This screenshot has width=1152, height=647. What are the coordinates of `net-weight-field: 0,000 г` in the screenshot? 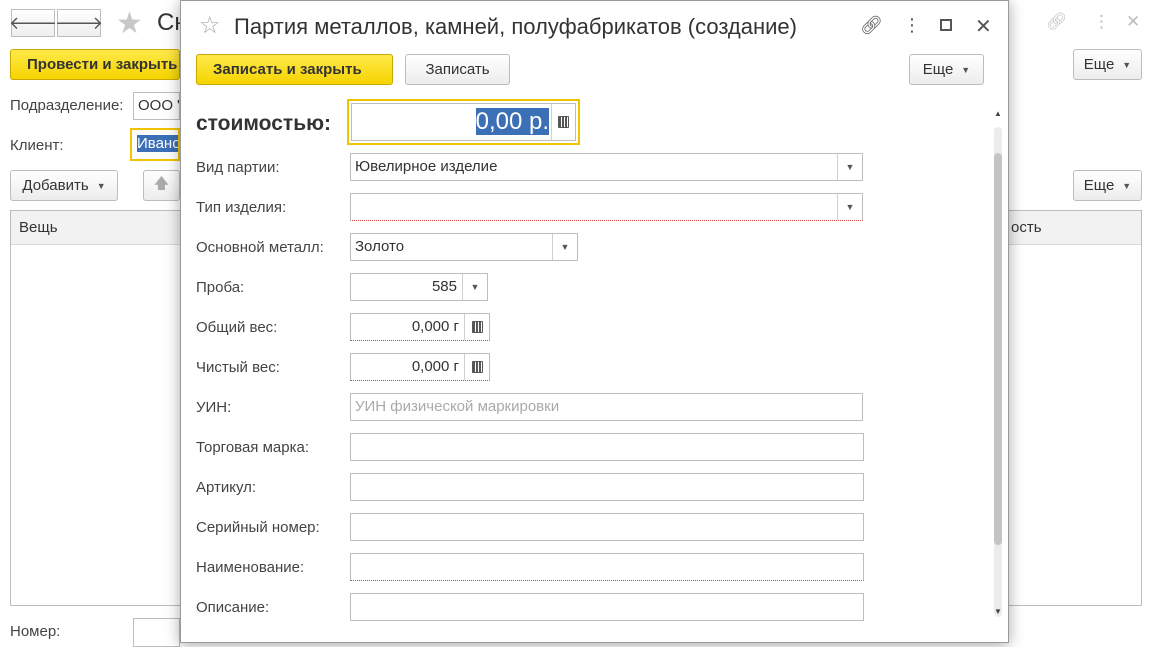 It's located at (420, 367).